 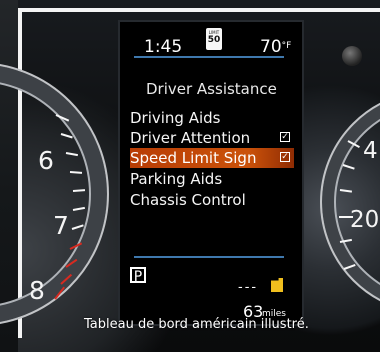 What do you see at coordinates (209, 257) in the screenshot?
I see `bottom-divider` at bounding box center [209, 257].